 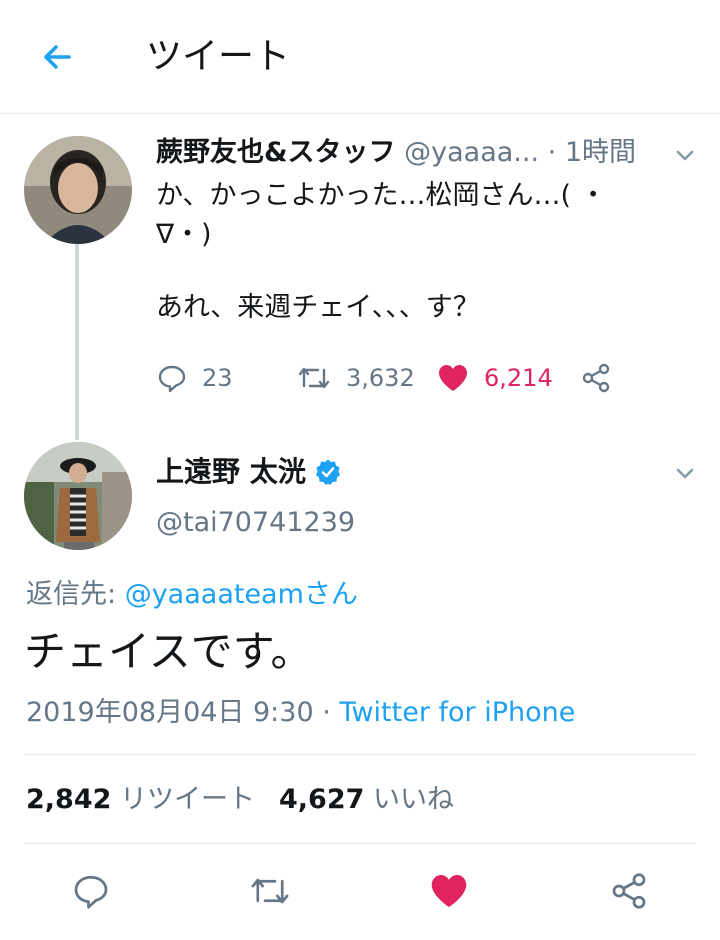 I want to click on bottom-like-button, so click(x=449, y=891).